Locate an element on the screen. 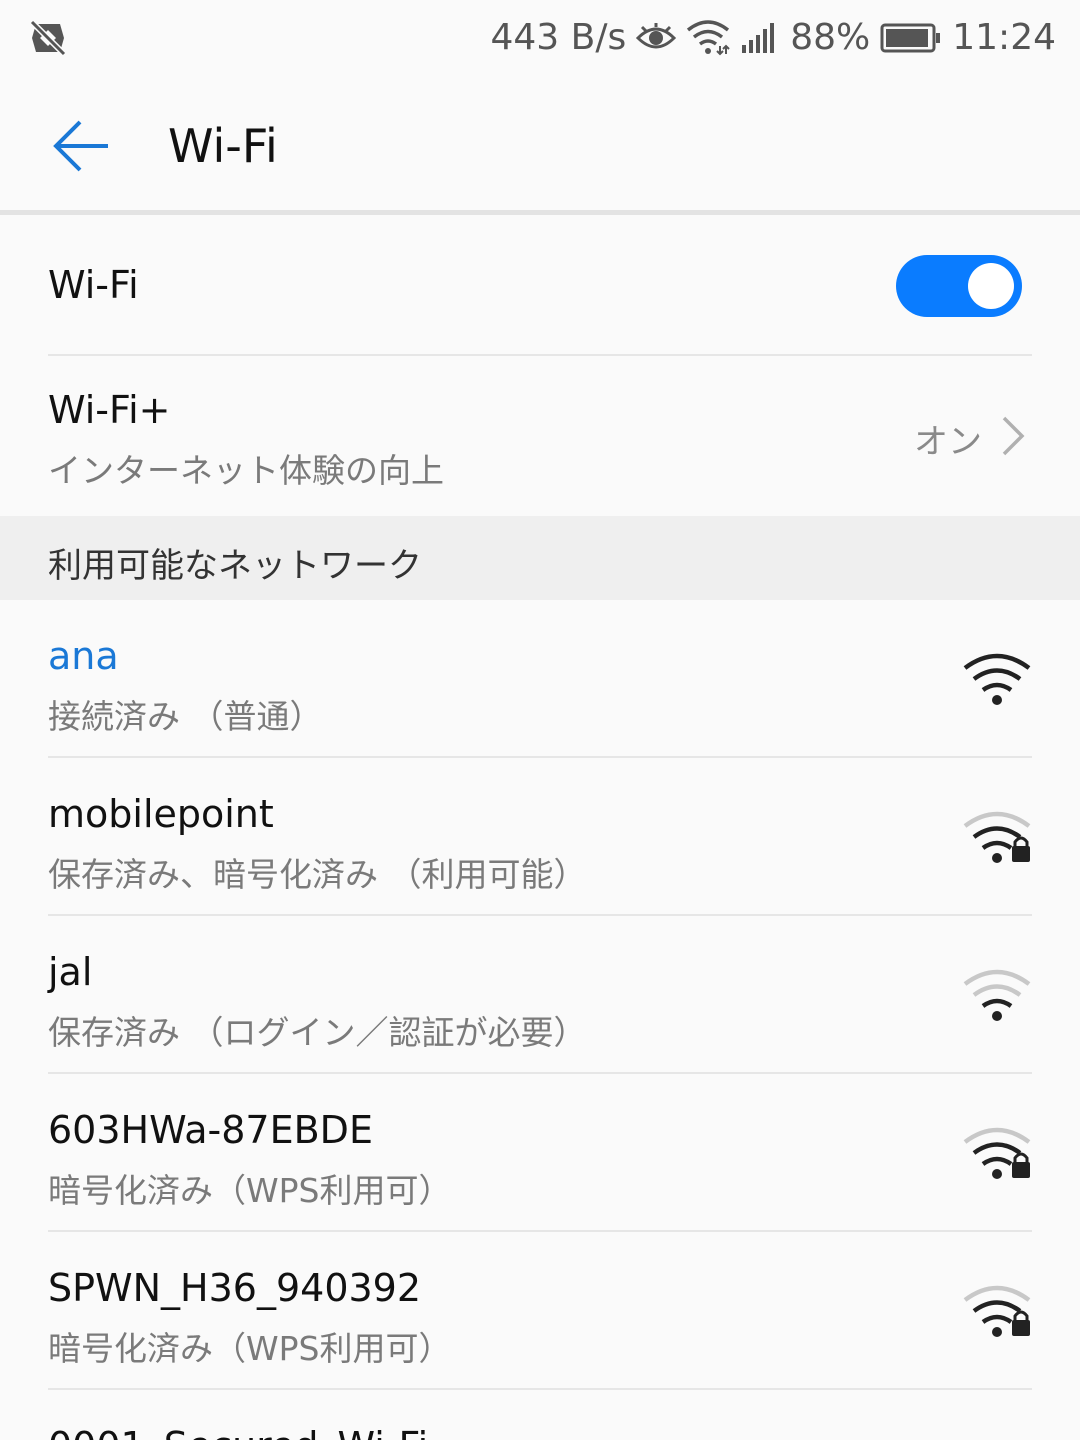 This screenshot has height=1440, width=1080. network-name: 603HWa-87EBDE is located at coordinates (210, 1130).